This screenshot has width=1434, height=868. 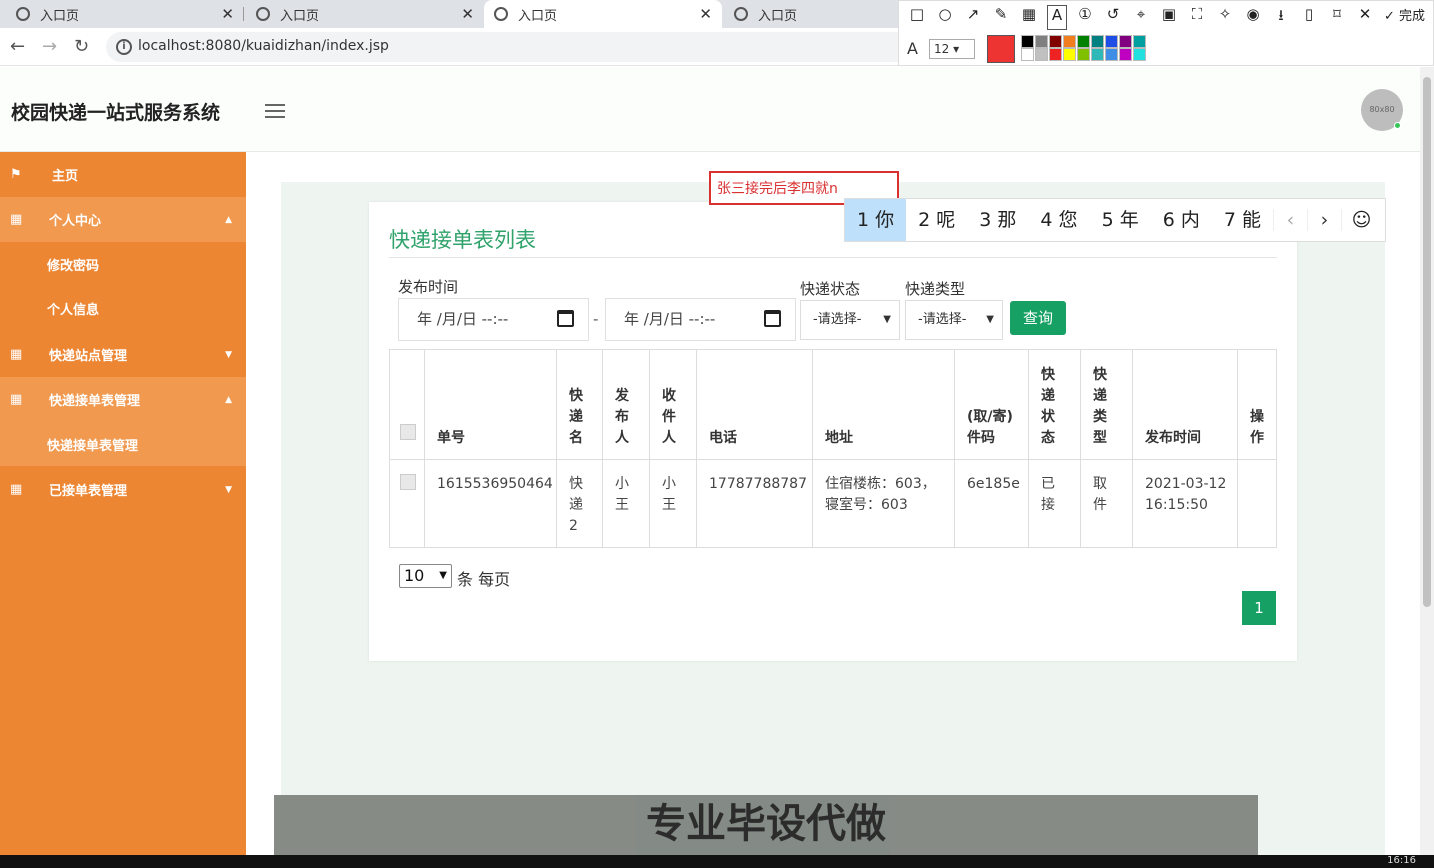 I want to click on cancel-icon: ✕, so click(x=1365, y=17).